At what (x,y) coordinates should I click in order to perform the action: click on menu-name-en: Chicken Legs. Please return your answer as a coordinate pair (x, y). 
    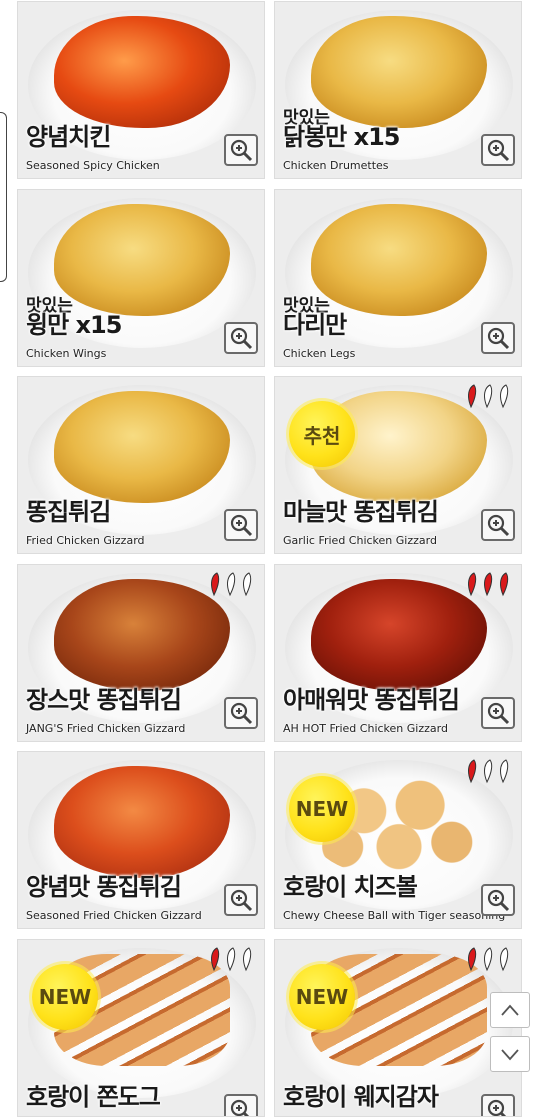
    Looking at the image, I should click on (319, 353).